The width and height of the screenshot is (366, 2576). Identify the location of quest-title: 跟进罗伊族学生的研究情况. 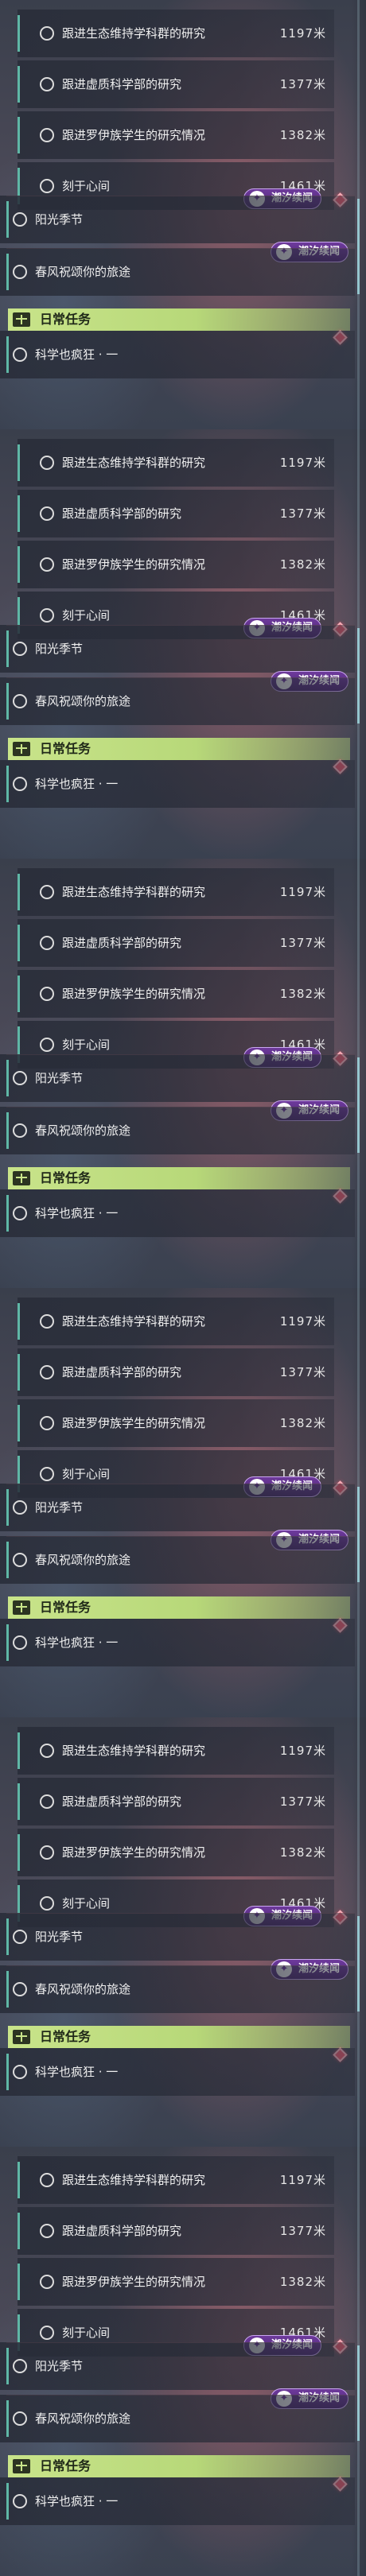
(134, 1423).